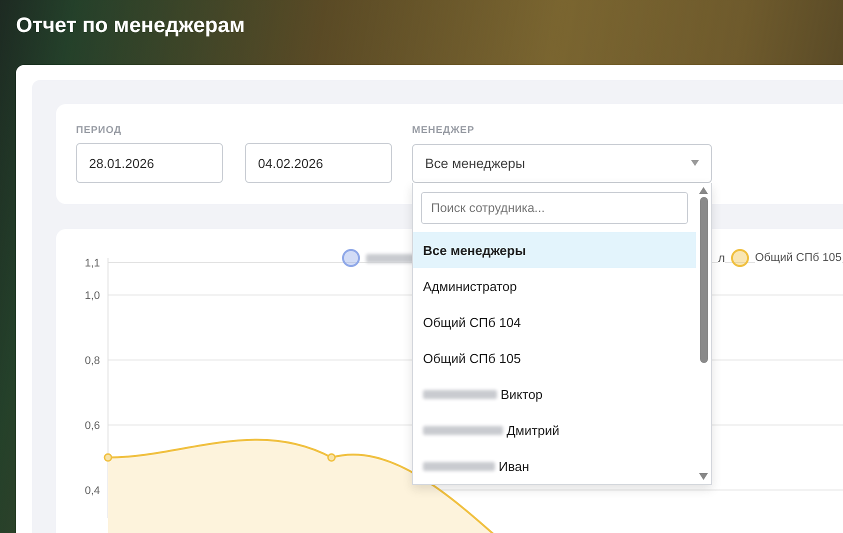  What do you see at coordinates (798, 258) in the screenshot?
I see `legend-label: Общий СПб 105` at bounding box center [798, 258].